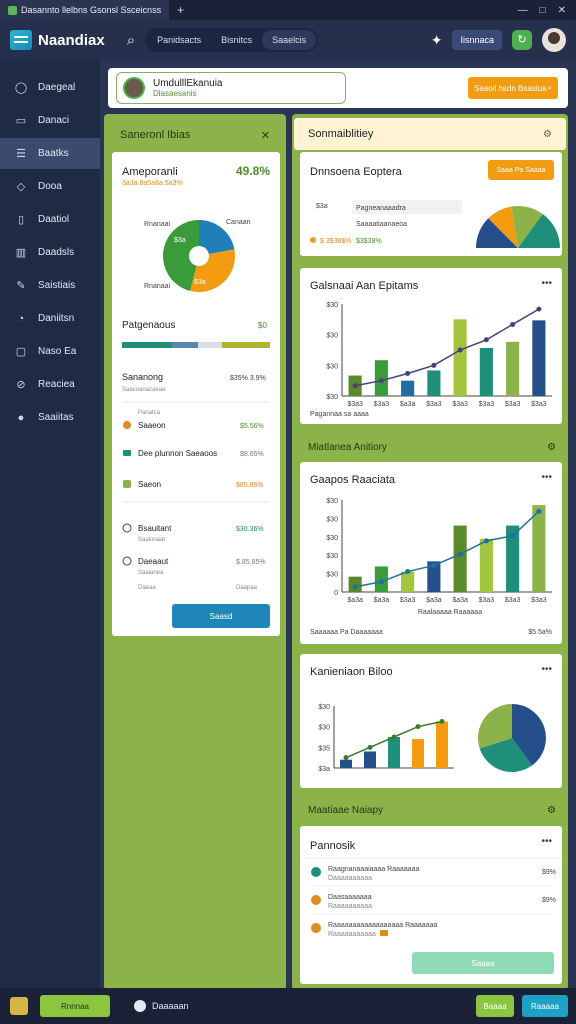  What do you see at coordinates (151, 573) in the screenshot?
I see `row-5-sub: Saaianea` at bounding box center [151, 573].